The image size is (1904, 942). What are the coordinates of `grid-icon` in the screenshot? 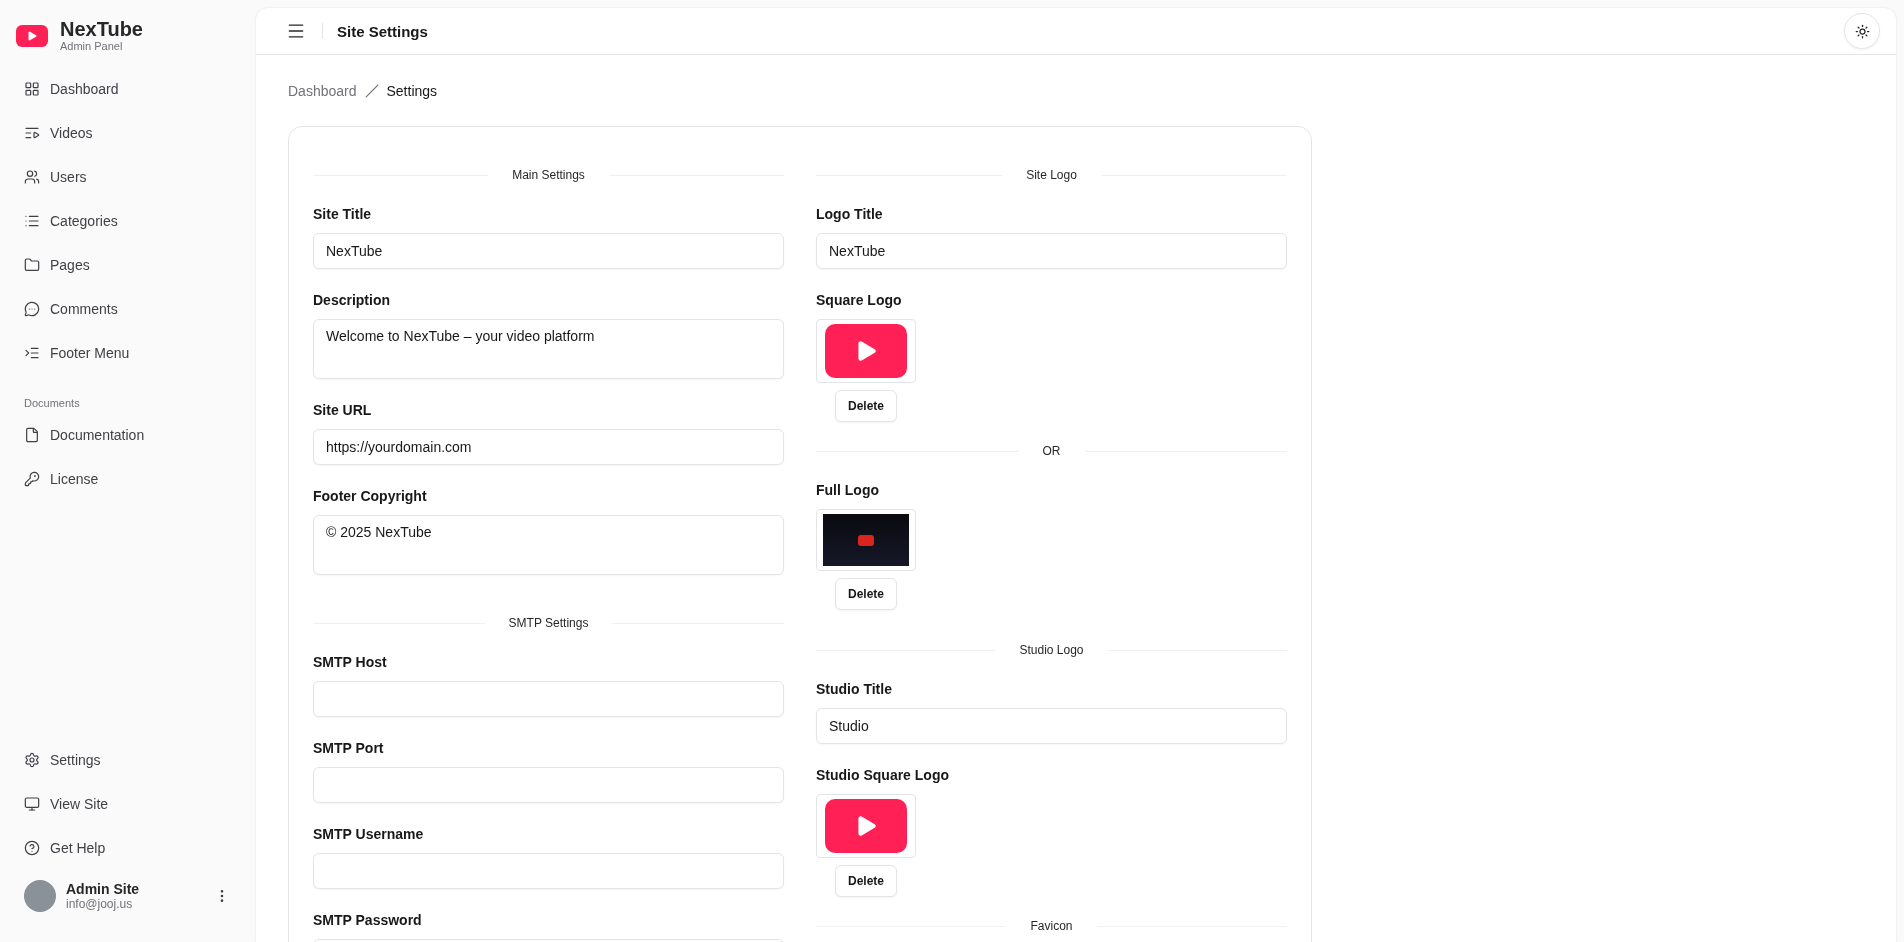 It's located at (32, 89).